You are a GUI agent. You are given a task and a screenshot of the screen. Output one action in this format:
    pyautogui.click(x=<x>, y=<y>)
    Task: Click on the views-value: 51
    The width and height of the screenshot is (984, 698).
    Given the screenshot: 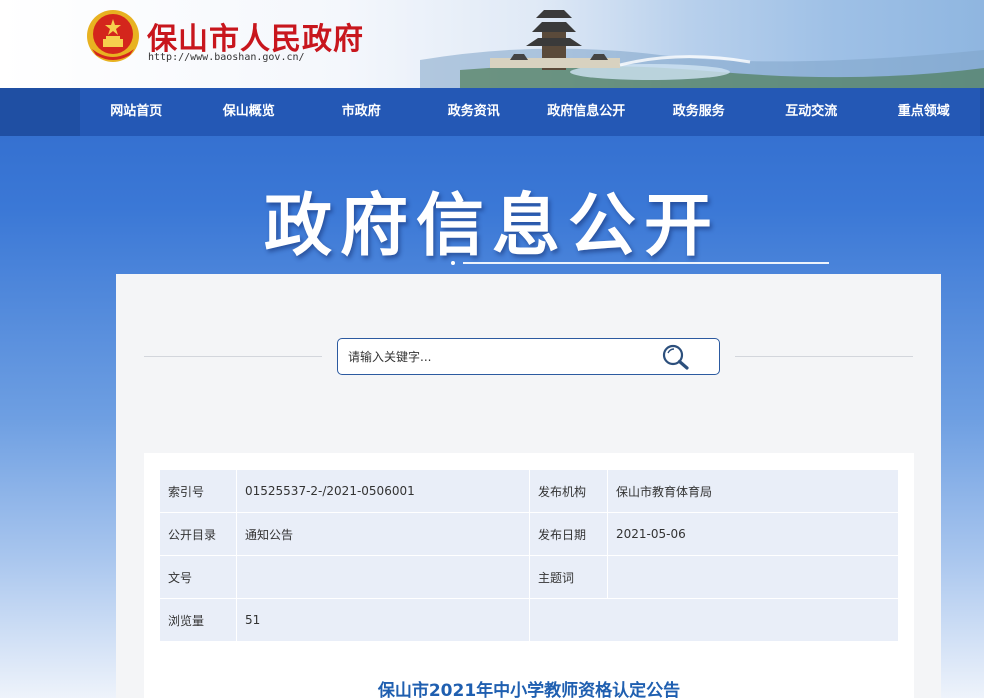 What is the action you would take?
    pyautogui.click(x=383, y=620)
    